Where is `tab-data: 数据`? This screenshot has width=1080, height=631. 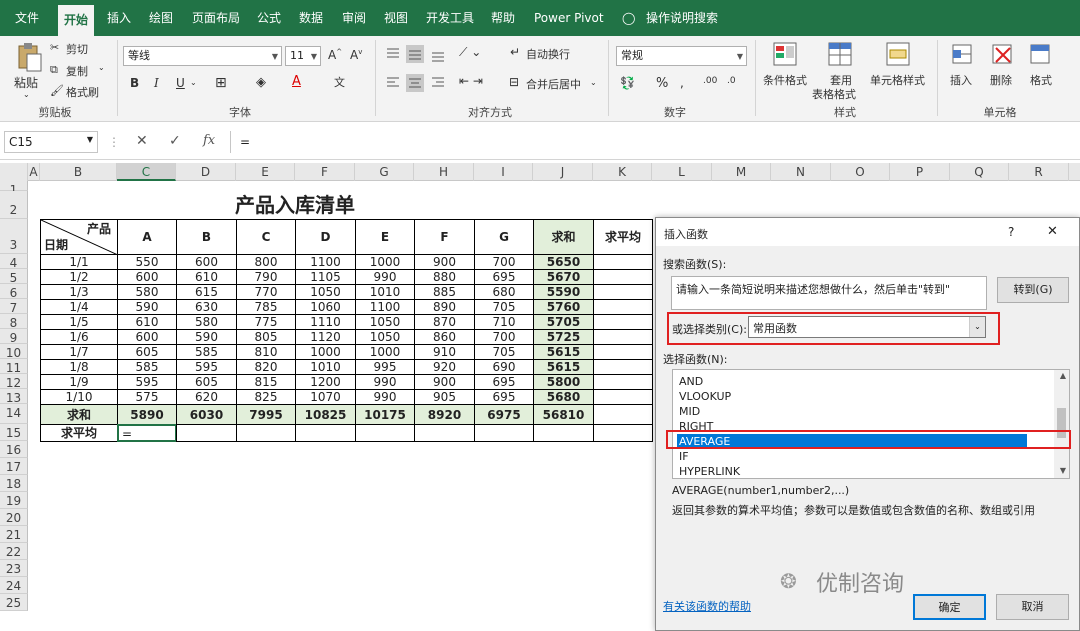 tab-data: 数据 is located at coordinates (311, 22).